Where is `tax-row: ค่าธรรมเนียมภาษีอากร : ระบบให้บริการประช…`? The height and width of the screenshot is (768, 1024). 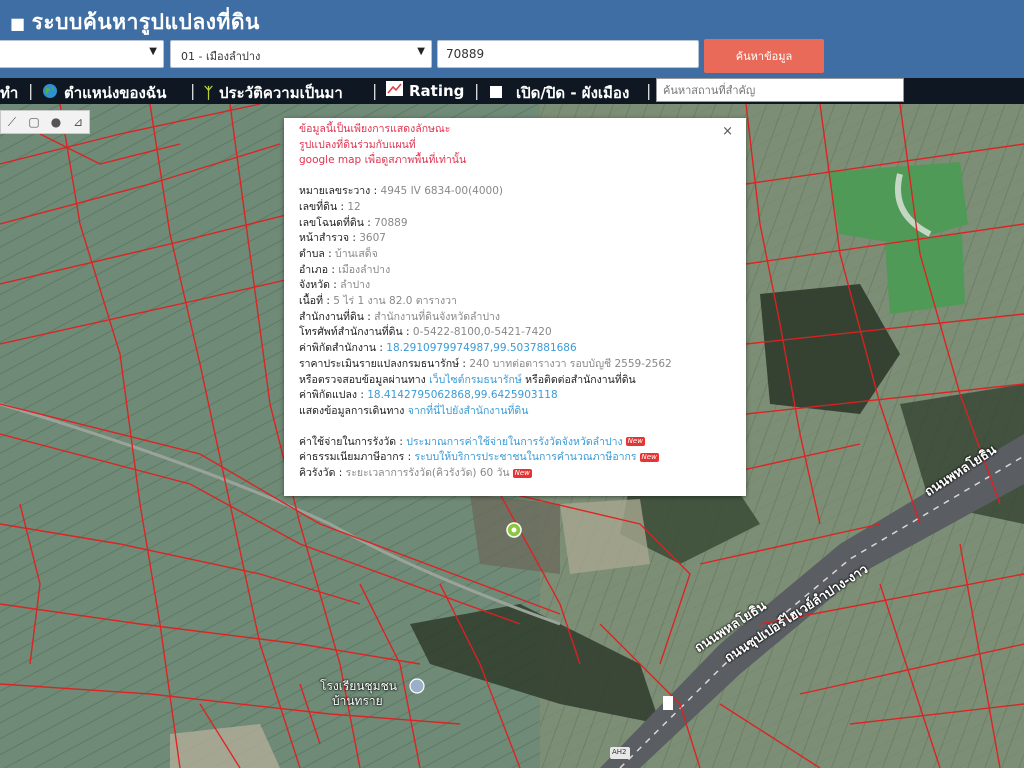 tax-row: ค่าธรรมเนียมภาษีอากร : ระบบให้บริการประช… is located at coordinates (479, 457).